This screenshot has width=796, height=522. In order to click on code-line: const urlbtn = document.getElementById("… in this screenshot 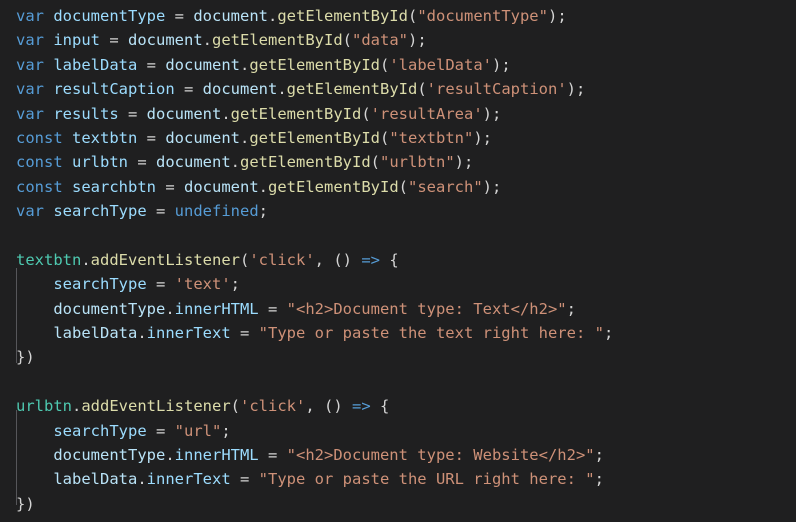, I will do `click(398, 162)`.